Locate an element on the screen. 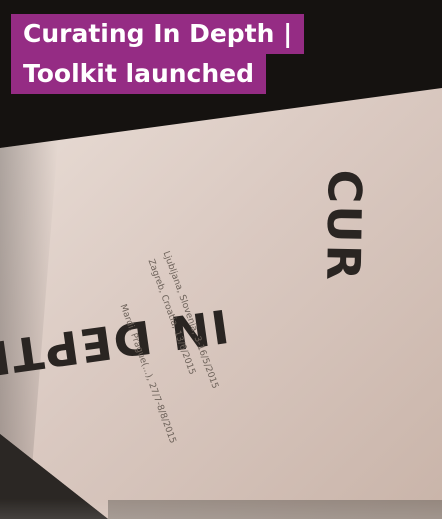 The width and height of the screenshot is (442, 519). headline-line-1: Curating In Depth | is located at coordinates (158, 34).